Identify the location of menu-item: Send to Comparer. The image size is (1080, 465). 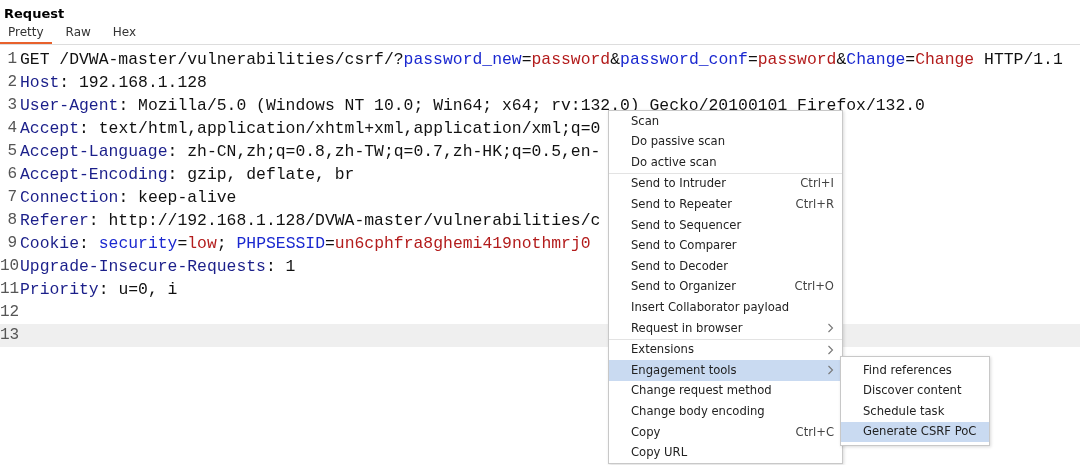
(725, 246).